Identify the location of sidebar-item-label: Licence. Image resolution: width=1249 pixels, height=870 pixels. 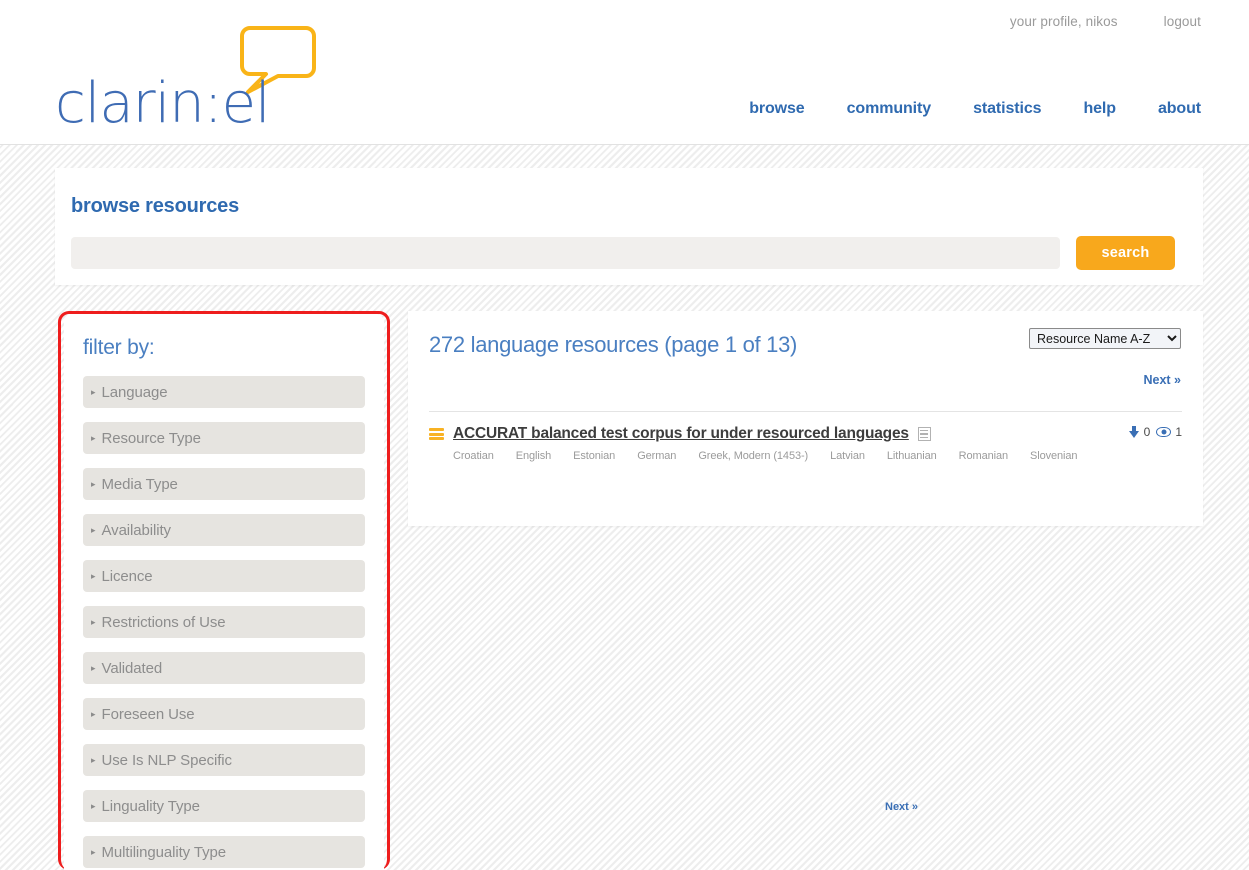
(127, 576).